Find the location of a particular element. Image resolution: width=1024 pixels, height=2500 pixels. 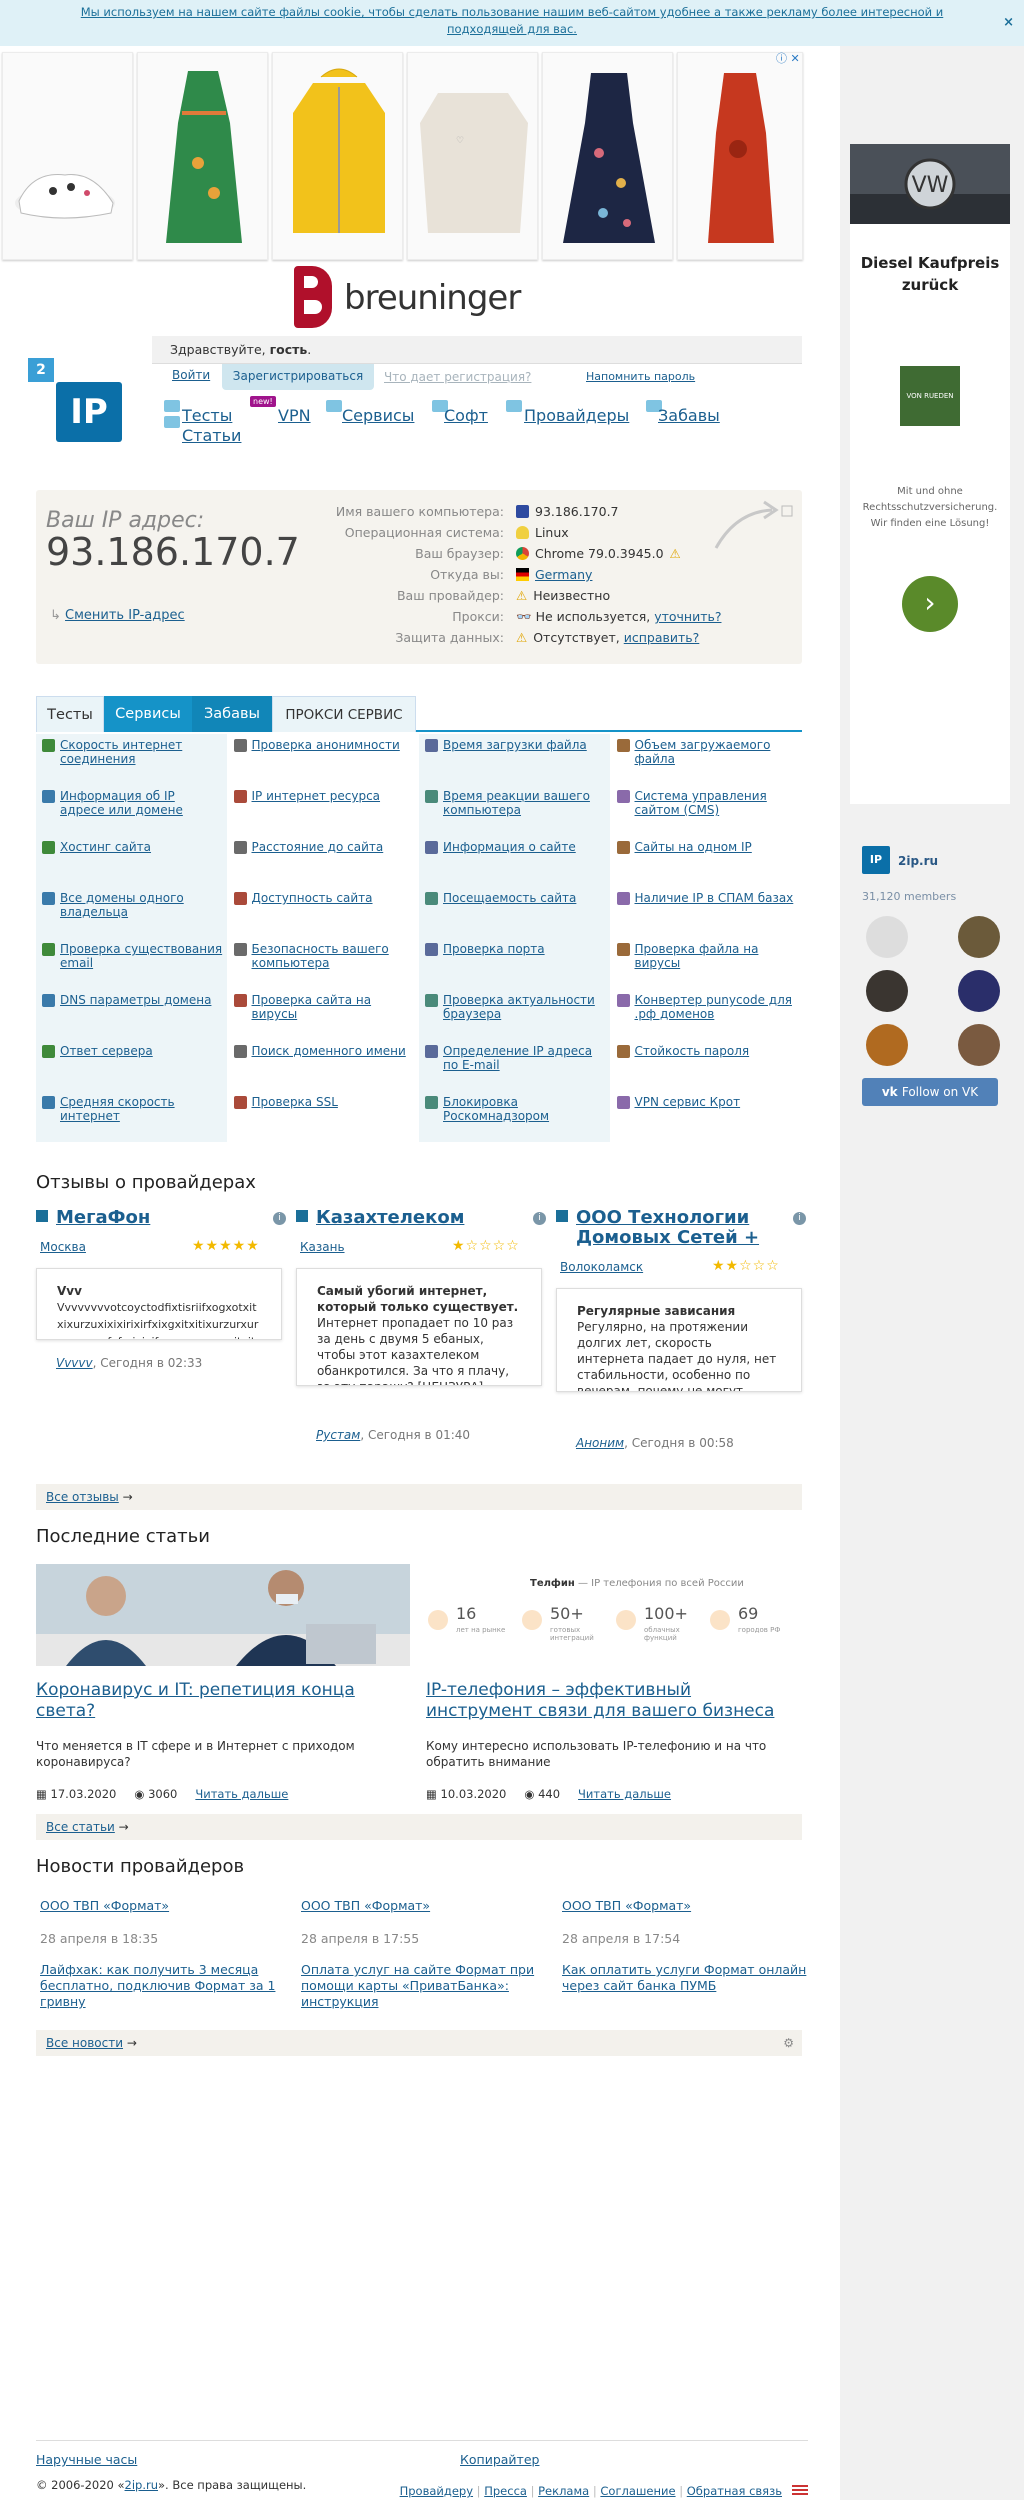

tool-cell: Время загрузки файла is located at coordinates (514, 759).